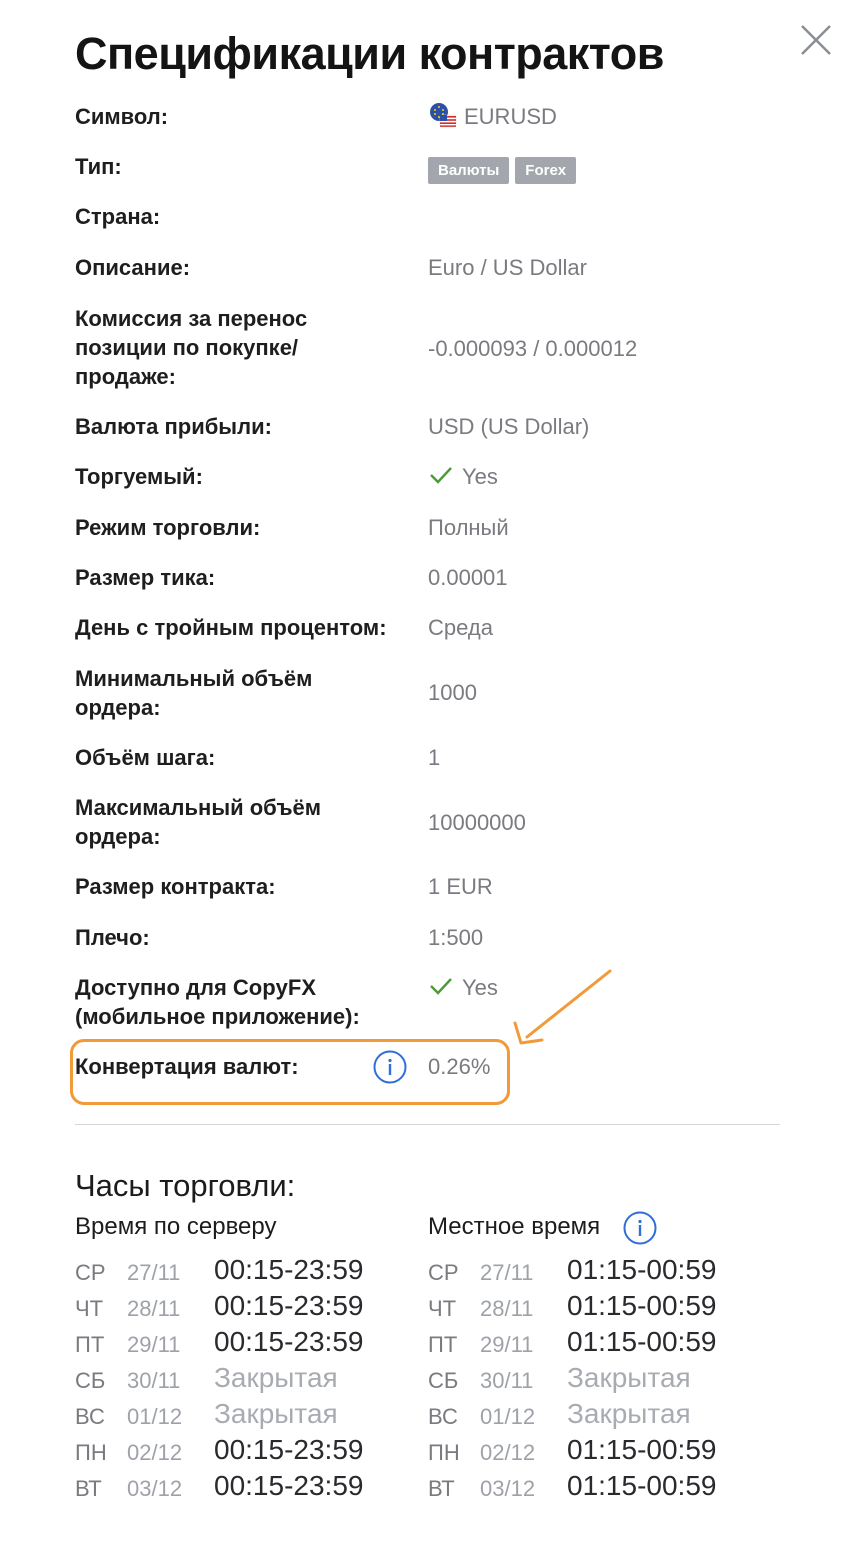 Image resolution: width=858 pixels, height=1542 pixels. I want to click on close-icon, so click(816, 40).